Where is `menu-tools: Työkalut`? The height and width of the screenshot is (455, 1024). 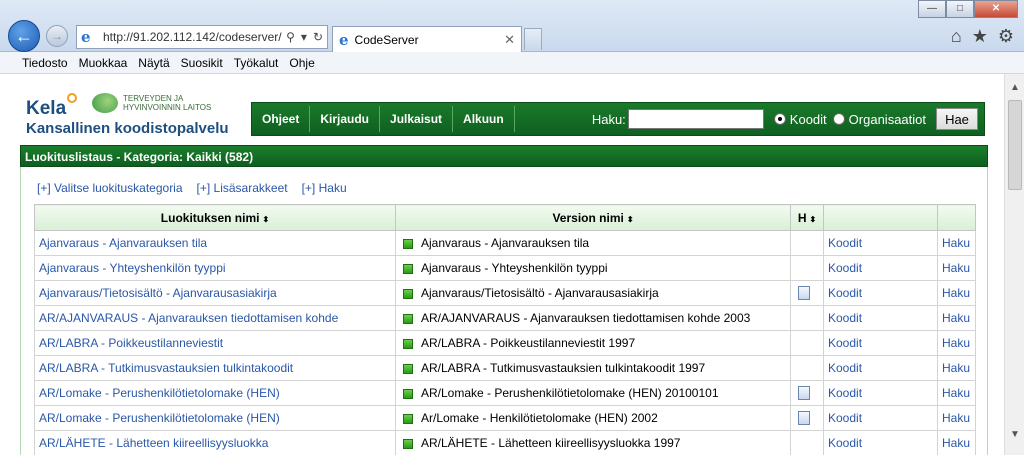 menu-tools: Työkalut is located at coordinates (256, 63).